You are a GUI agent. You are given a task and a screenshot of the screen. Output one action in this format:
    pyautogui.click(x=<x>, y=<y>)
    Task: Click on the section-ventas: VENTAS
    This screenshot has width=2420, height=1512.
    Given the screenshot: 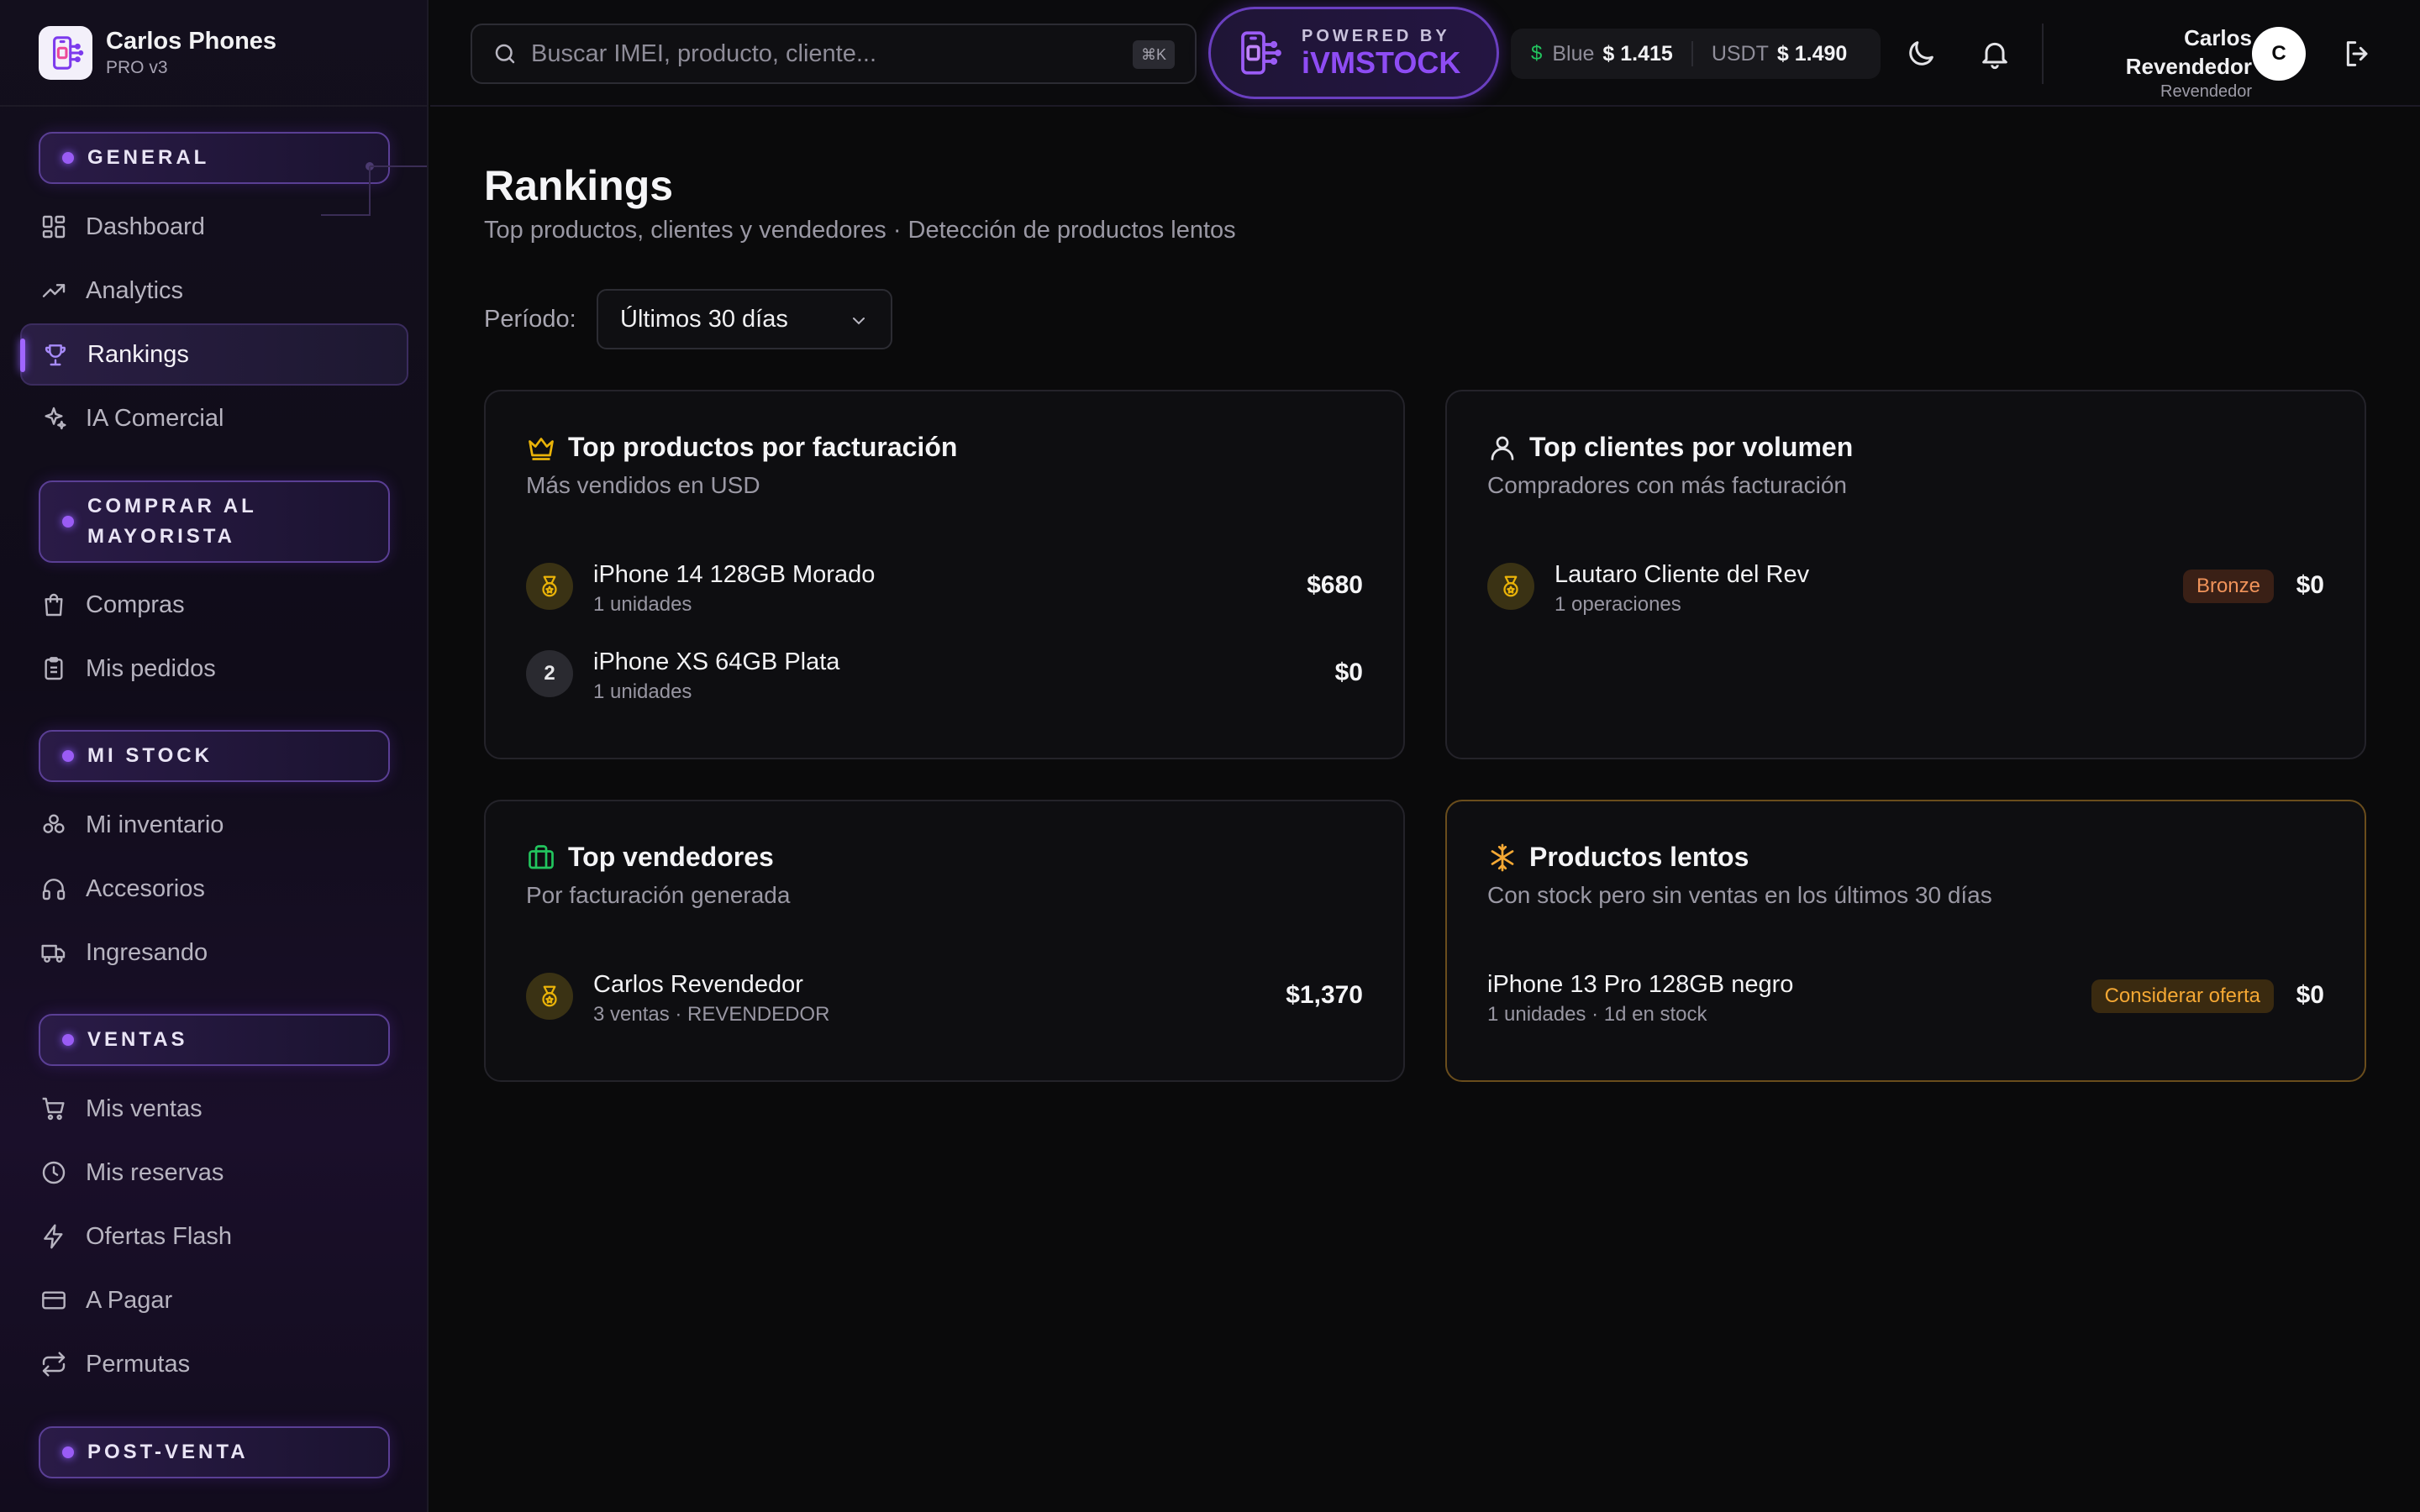 What is the action you would take?
    pyautogui.click(x=214, y=1040)
    